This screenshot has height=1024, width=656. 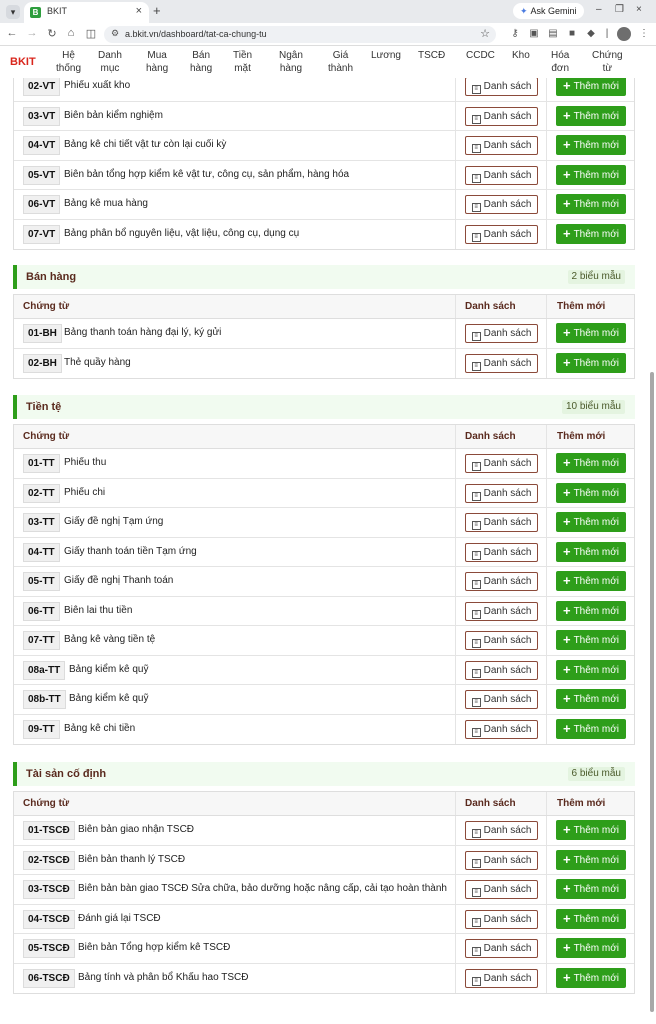 What do you see at coordinates (86, 12) in the screenshot?
I see `browser-tab: B BKIT ×` at bounding box center [86, 12].